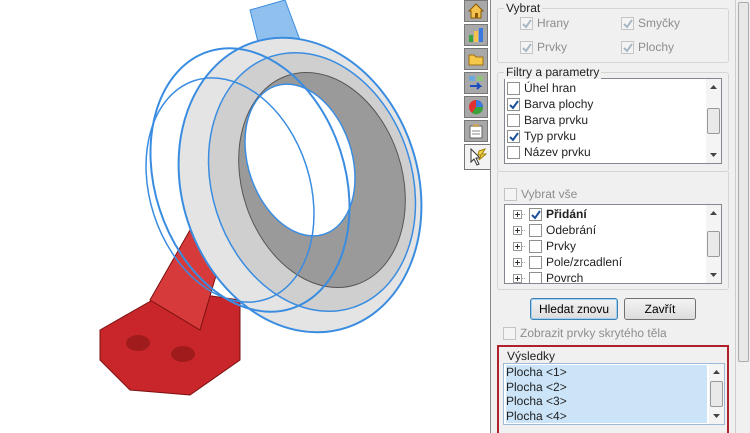 The width and height of the screenshot is (750, 433). I want to click on color-ball-icon, so click(476, 107).